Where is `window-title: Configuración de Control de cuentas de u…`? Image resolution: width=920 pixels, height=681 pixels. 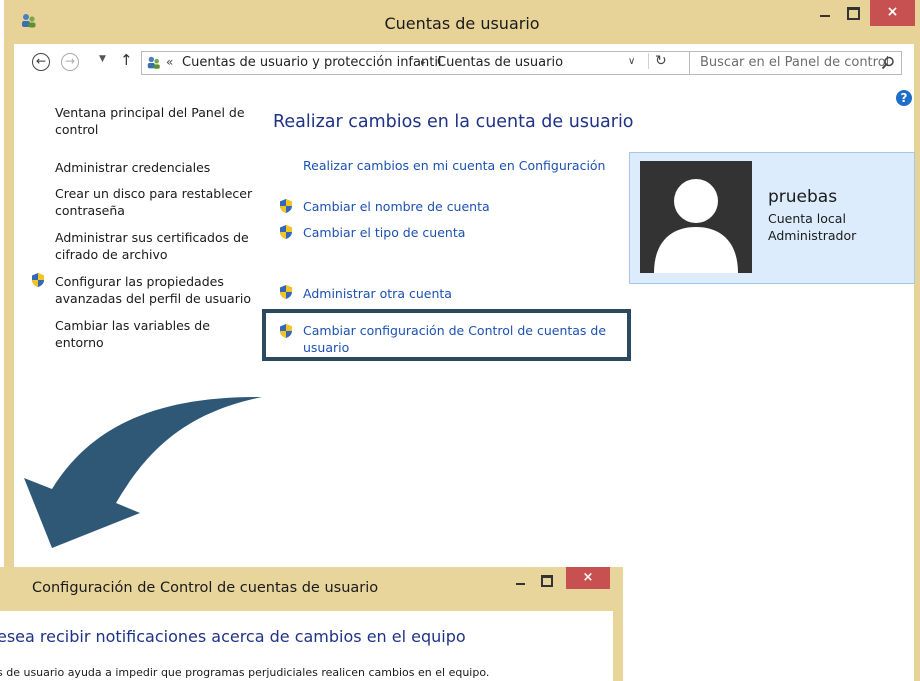 window-title: Configuración de Control de cuentas de u… is located at coordinates (205, 588).